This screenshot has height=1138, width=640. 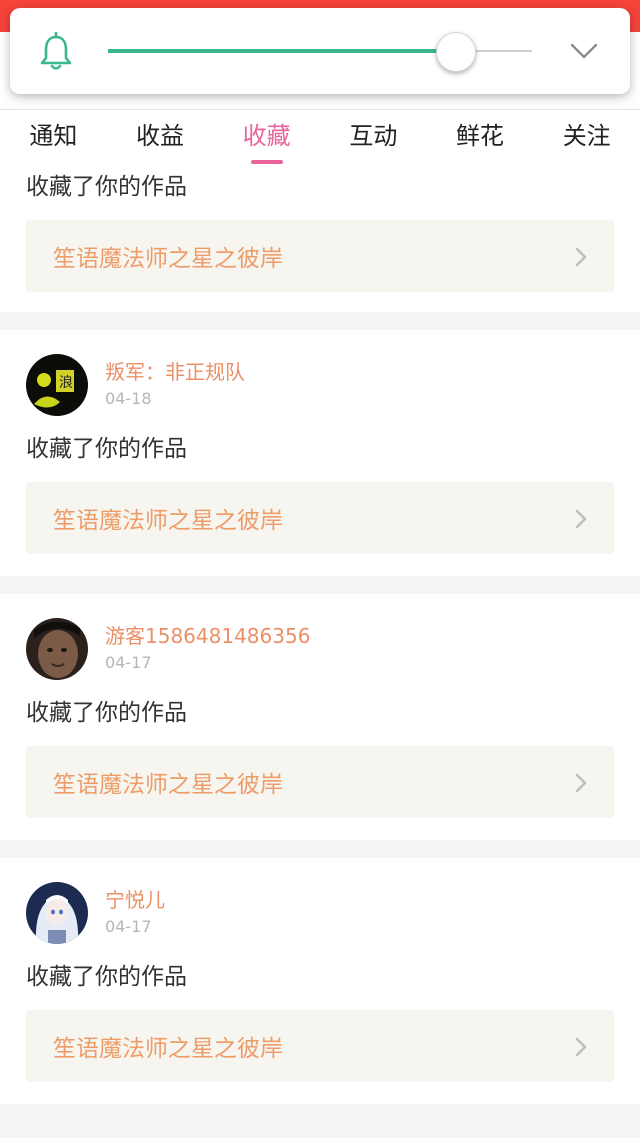 What do you see at coordinates (160, 139) in the screenshot?
I see `tab-earnings: 收益` at bounding box center [160, 139].